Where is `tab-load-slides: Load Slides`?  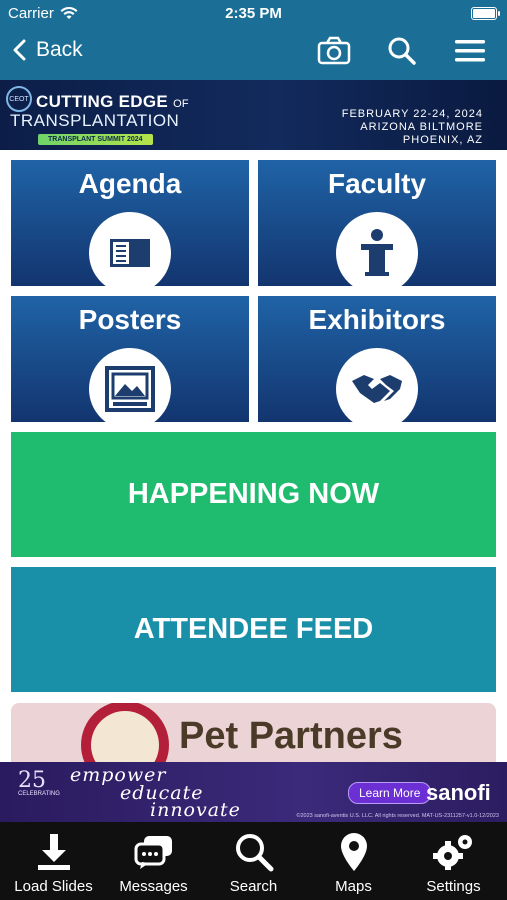
tab-load-slides: Load Slides is located at coordinates (53, 862).